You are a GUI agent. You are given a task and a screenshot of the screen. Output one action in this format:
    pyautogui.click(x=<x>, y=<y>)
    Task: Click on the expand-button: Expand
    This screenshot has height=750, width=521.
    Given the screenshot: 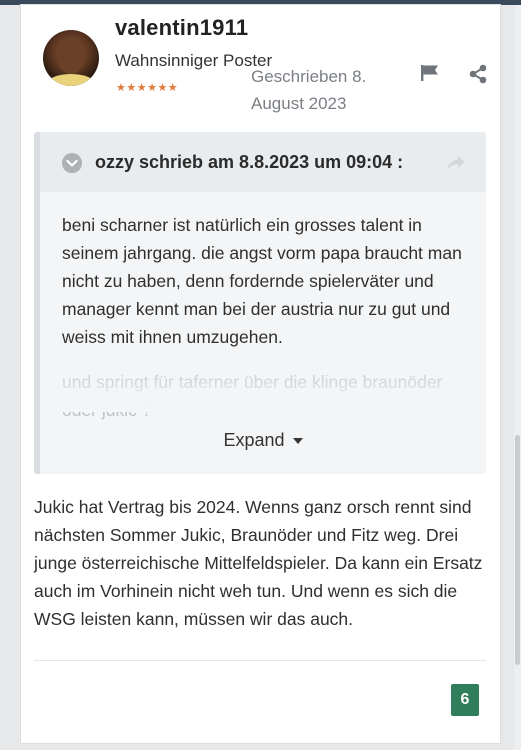 What is the action you would take?
    pyautogui.click(x=263, y=440)
    